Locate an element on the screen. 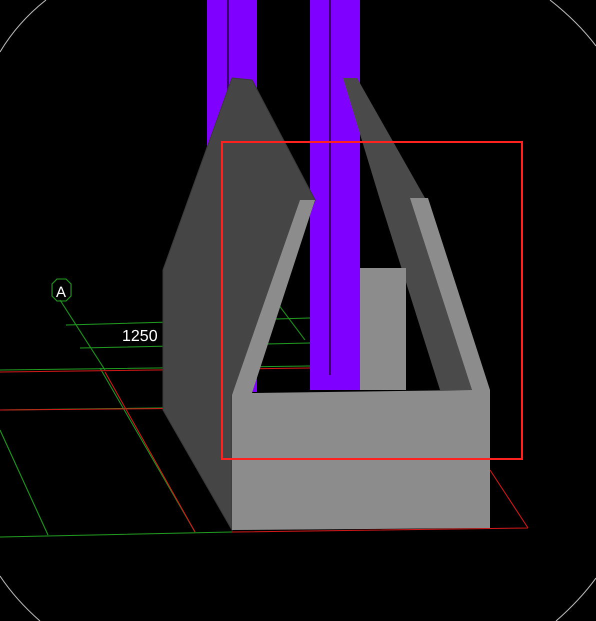 Image resolution: width=596 pixels, height=621 pixels. grid-label: A is located at coordinates (61, 292).